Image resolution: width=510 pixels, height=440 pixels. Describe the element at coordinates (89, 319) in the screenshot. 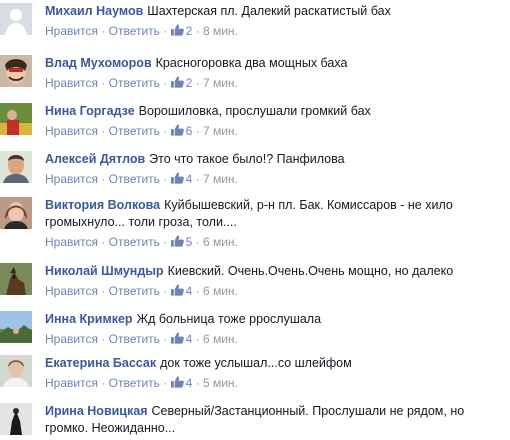

I see `comment-author: Инна Кримкер` at that location.